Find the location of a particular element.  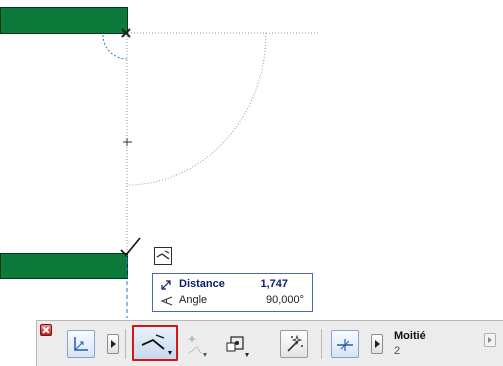

distance-label: Distance is located at coordinates (202, 284).